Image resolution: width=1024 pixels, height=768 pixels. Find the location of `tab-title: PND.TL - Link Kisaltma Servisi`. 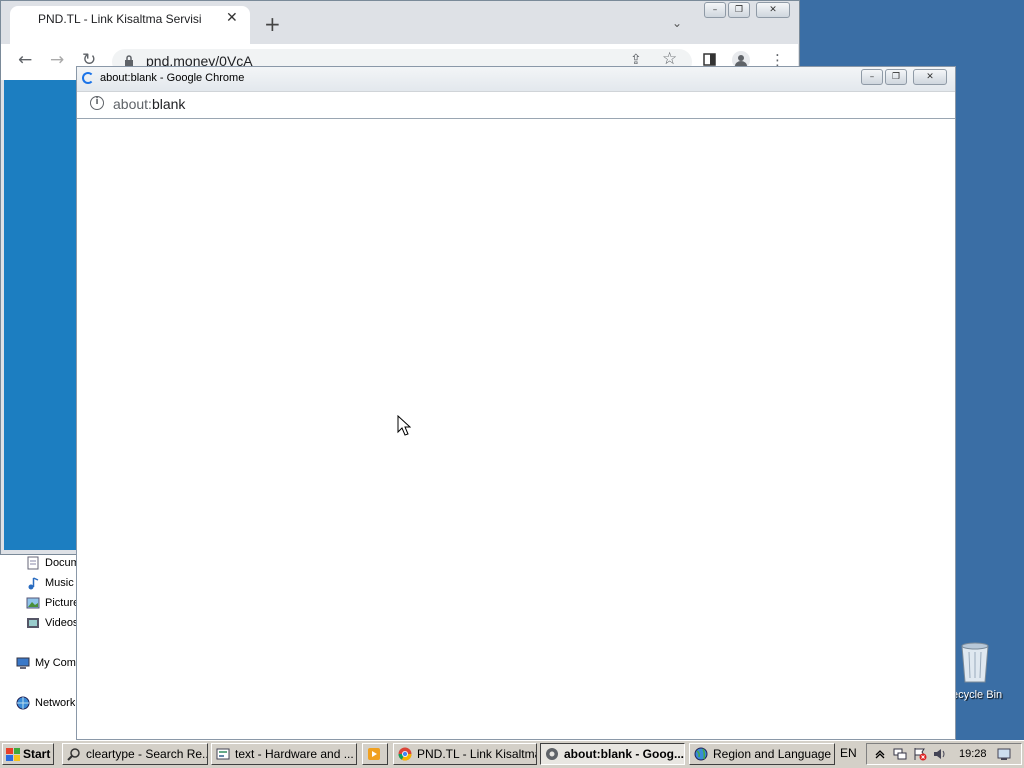

tab-title: PND.TL - Link Kisaltma Servisi is located at coordinates (120, 19).